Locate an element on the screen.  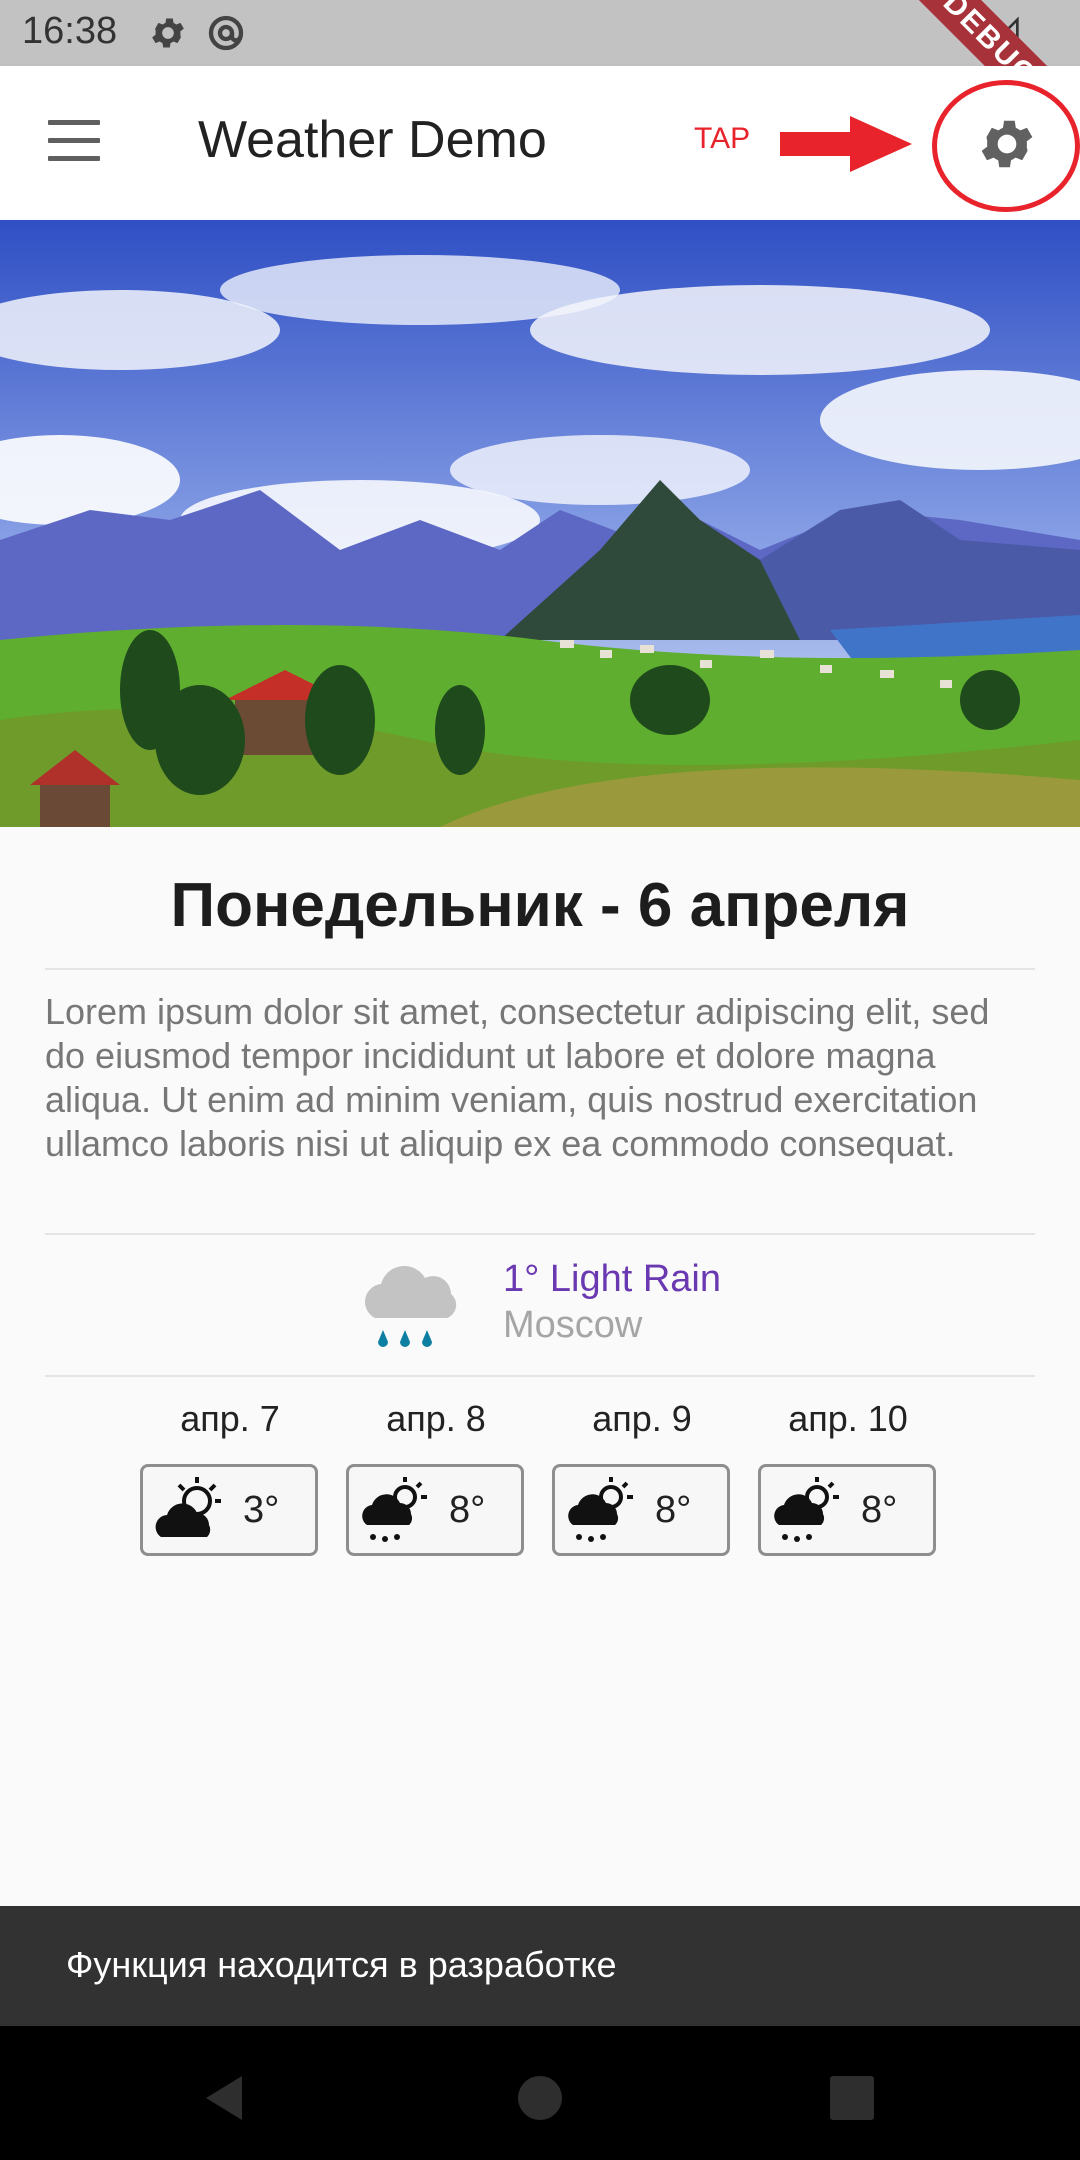
forecast-day: апр. 7 3° is located at coordinates (230, 1477).